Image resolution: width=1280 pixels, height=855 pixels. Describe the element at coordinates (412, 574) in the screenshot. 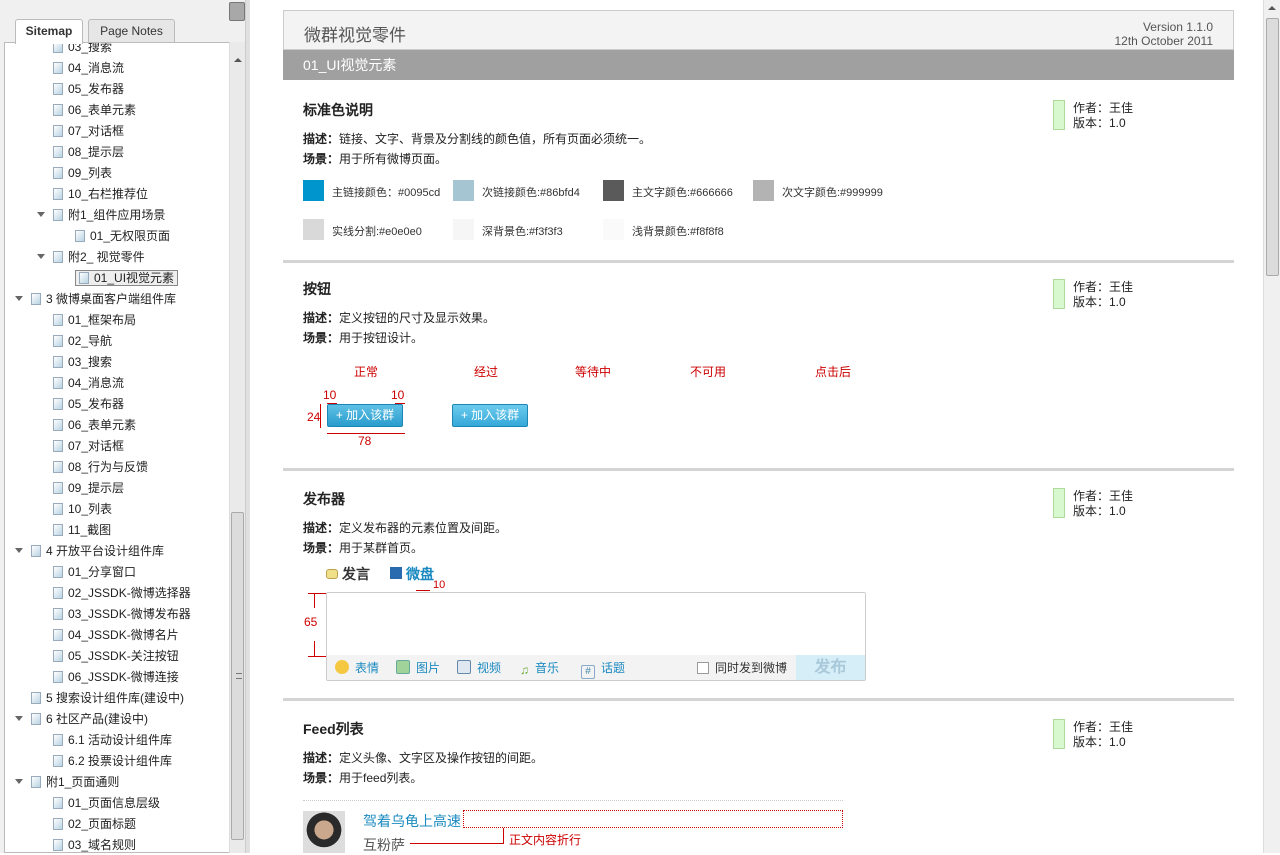

I see `tab-weipan: 微盘` at that location.